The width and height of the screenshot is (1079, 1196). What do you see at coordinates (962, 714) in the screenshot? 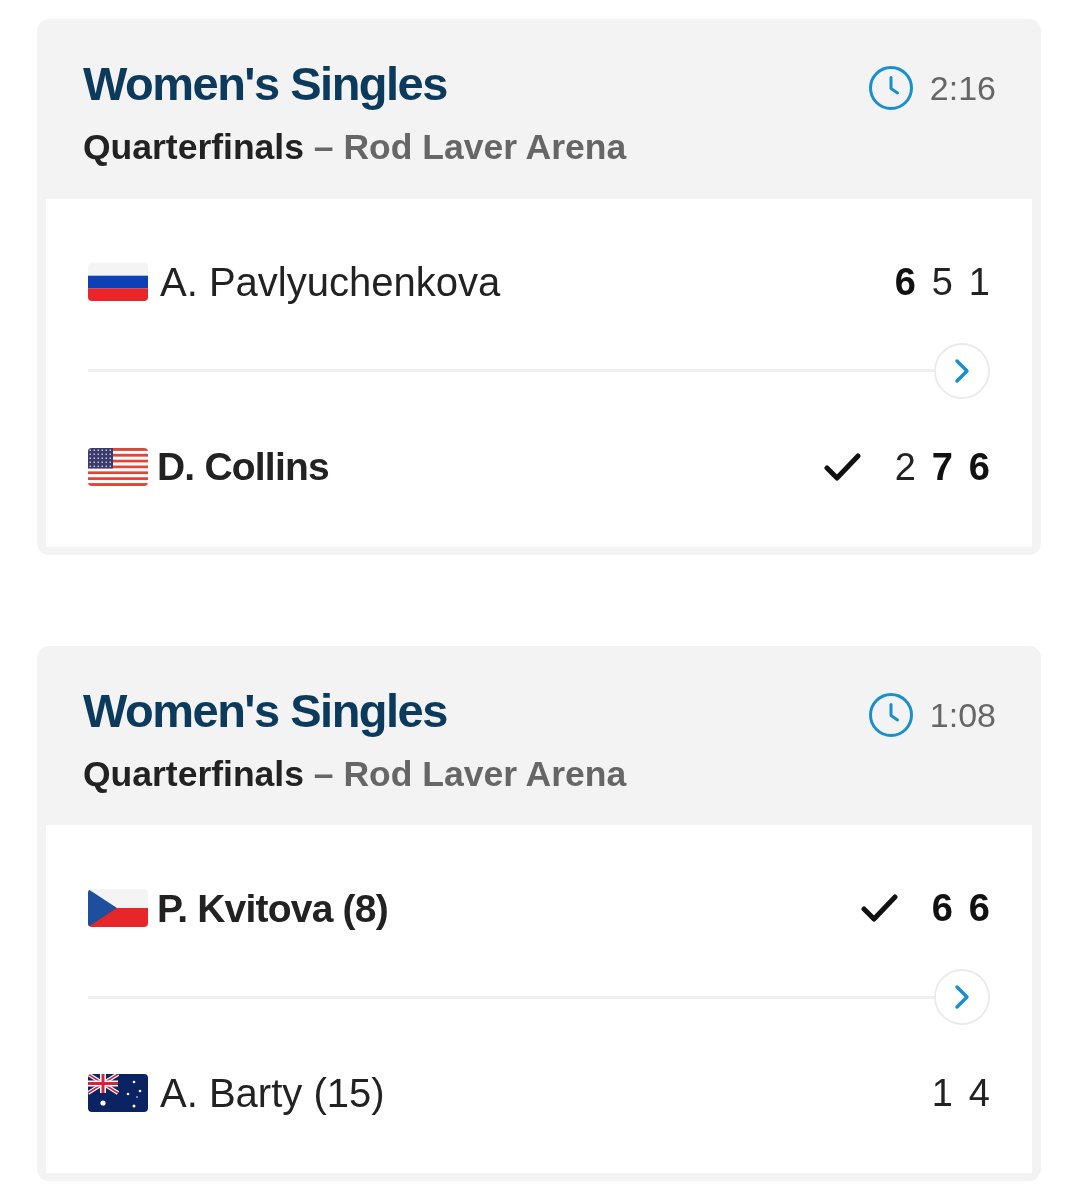
I see `match-duration: 1:08` at bounding box center [962, 714].